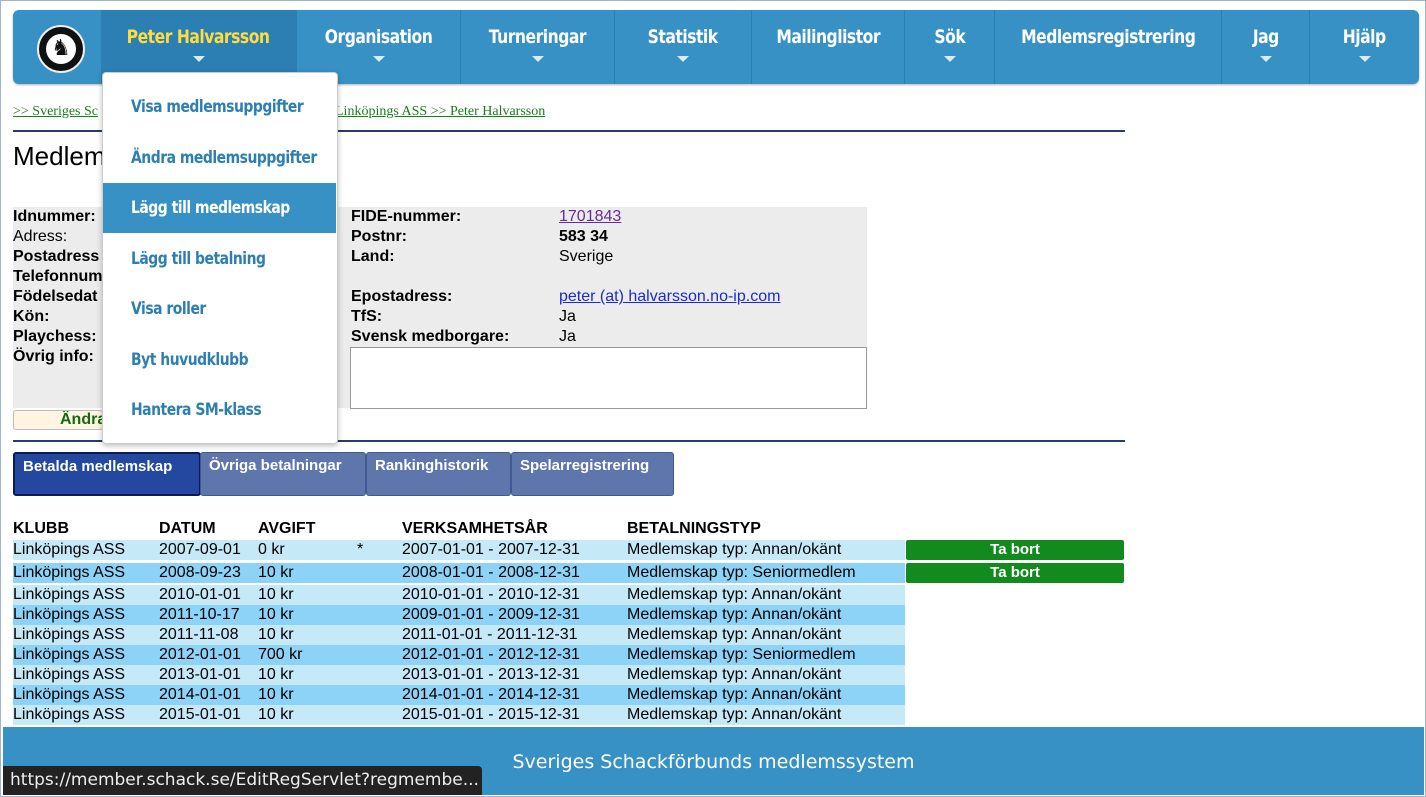 This screenshot has height=797, width=1426. I want to click on cell-ar: 2014-01-01 - 2014-12-31, so click(491, 694).